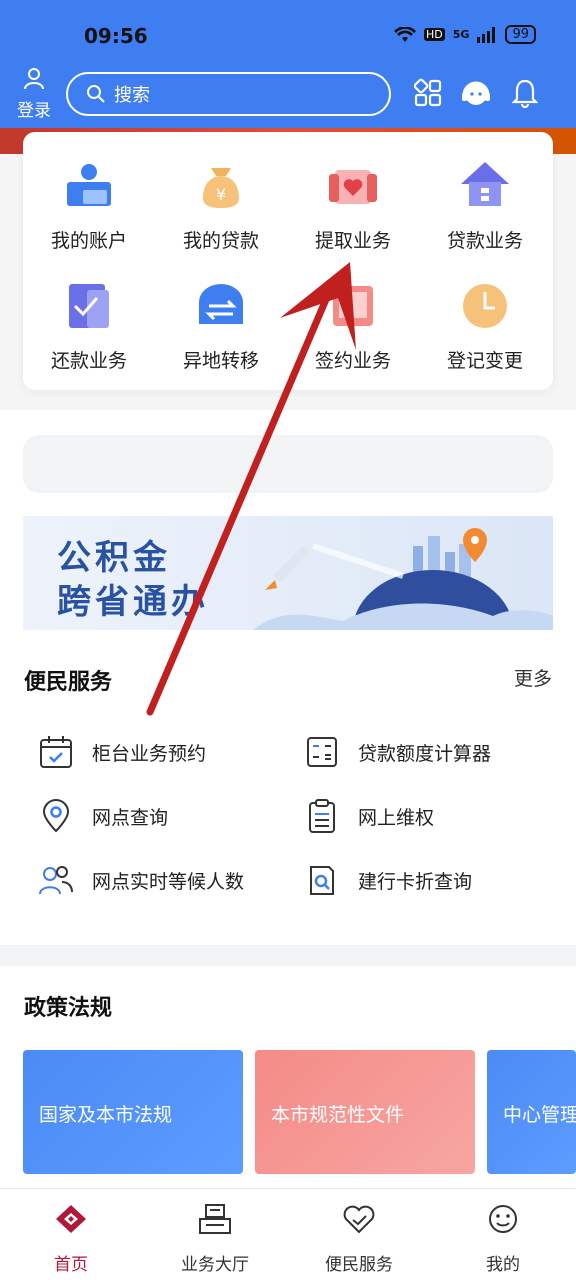 The width and height of the screenshot is (576, 1280). Describe the element at coordinates (215, 1239) in the screenshot. I see `tab-business-hall: 业务大厅` at that location.